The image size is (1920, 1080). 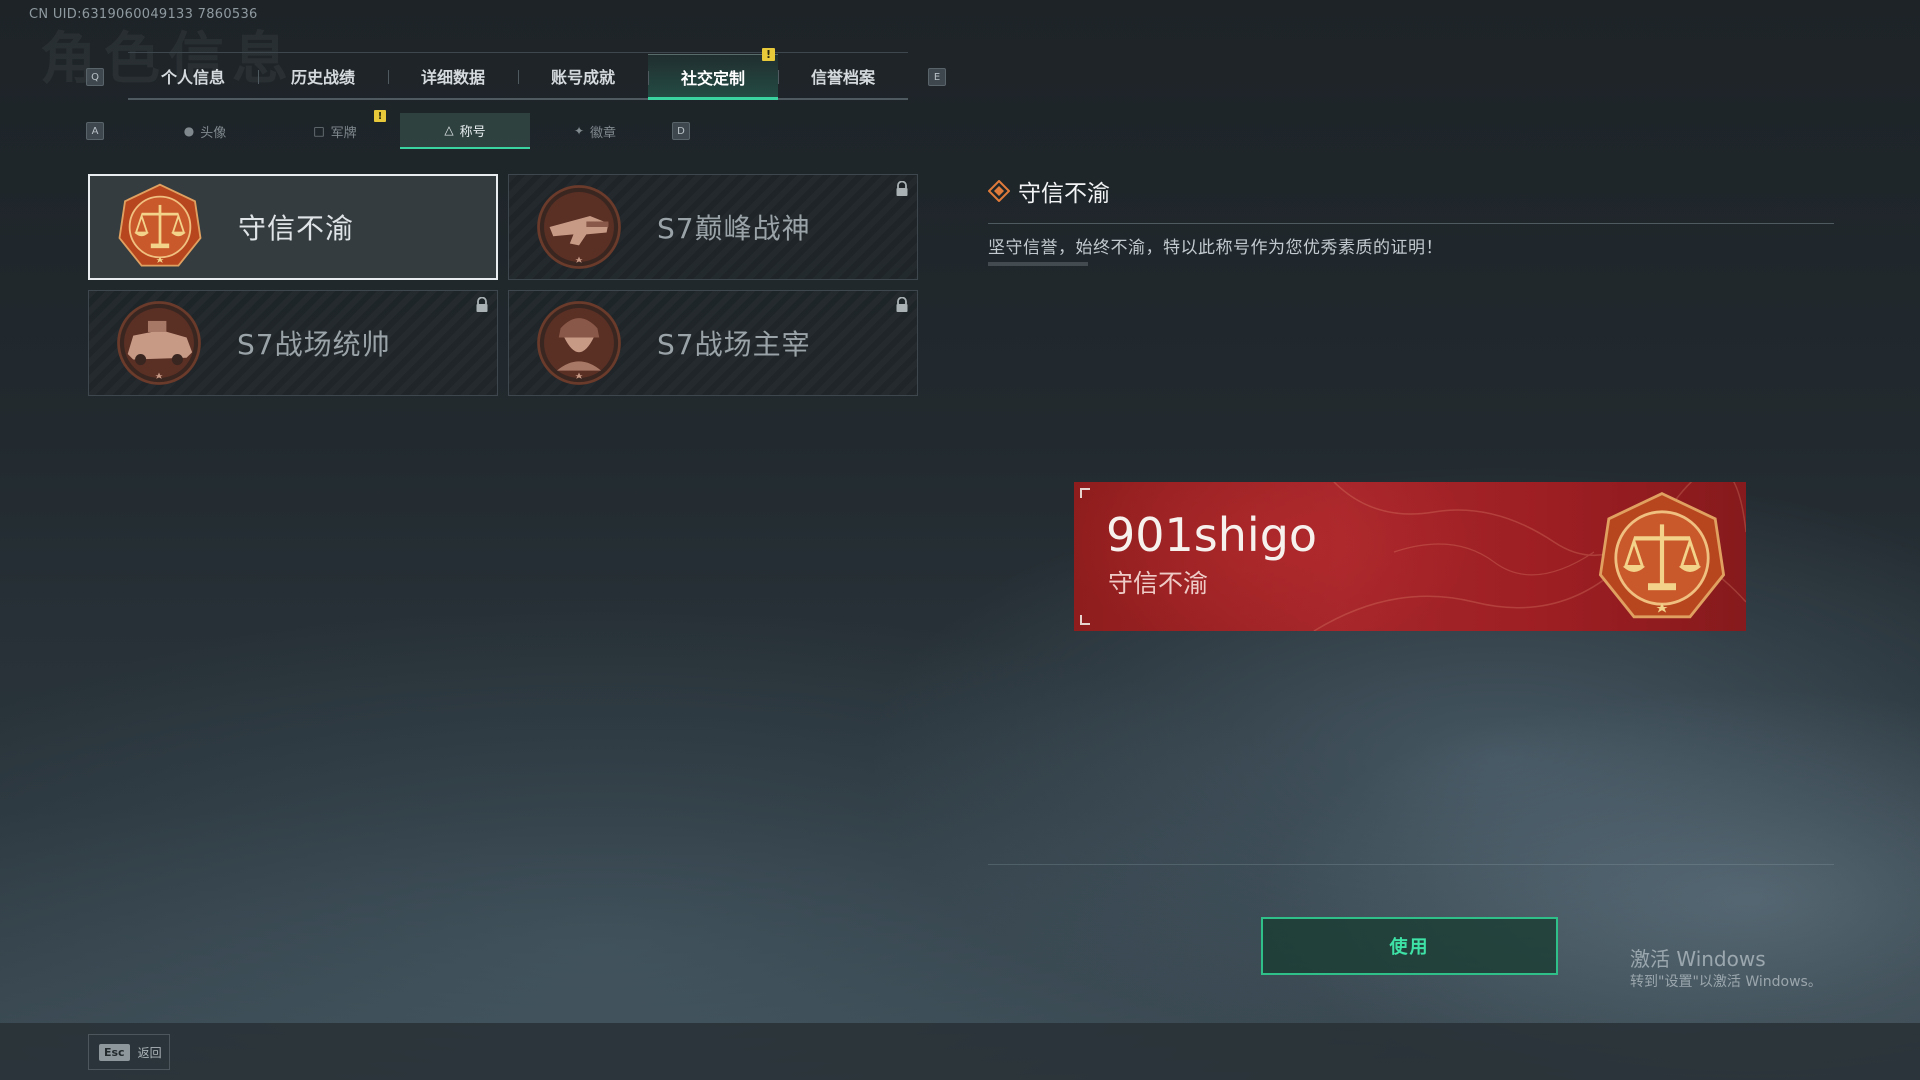 What do you see at coordinates (1698, 959) in the screenshot?
I see `activate-windows-title: 激活 Windows` at bounding box center [1698, 959].